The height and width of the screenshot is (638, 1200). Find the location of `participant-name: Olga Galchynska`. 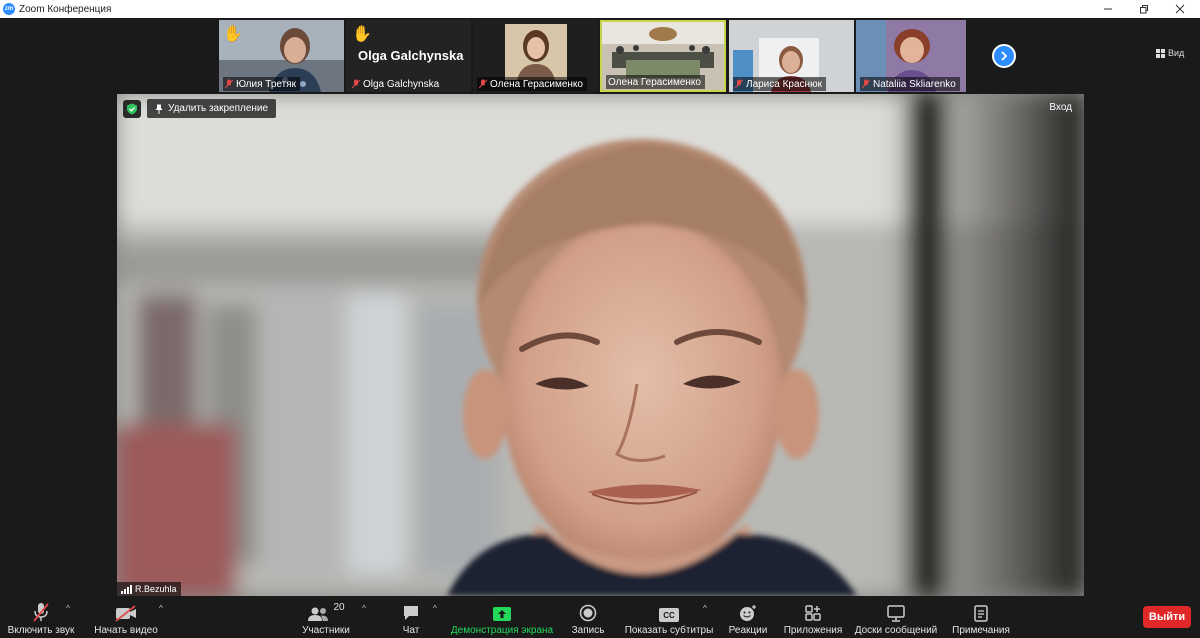

participant-name: Olga Galchynska is located at coordinates (401, 84).